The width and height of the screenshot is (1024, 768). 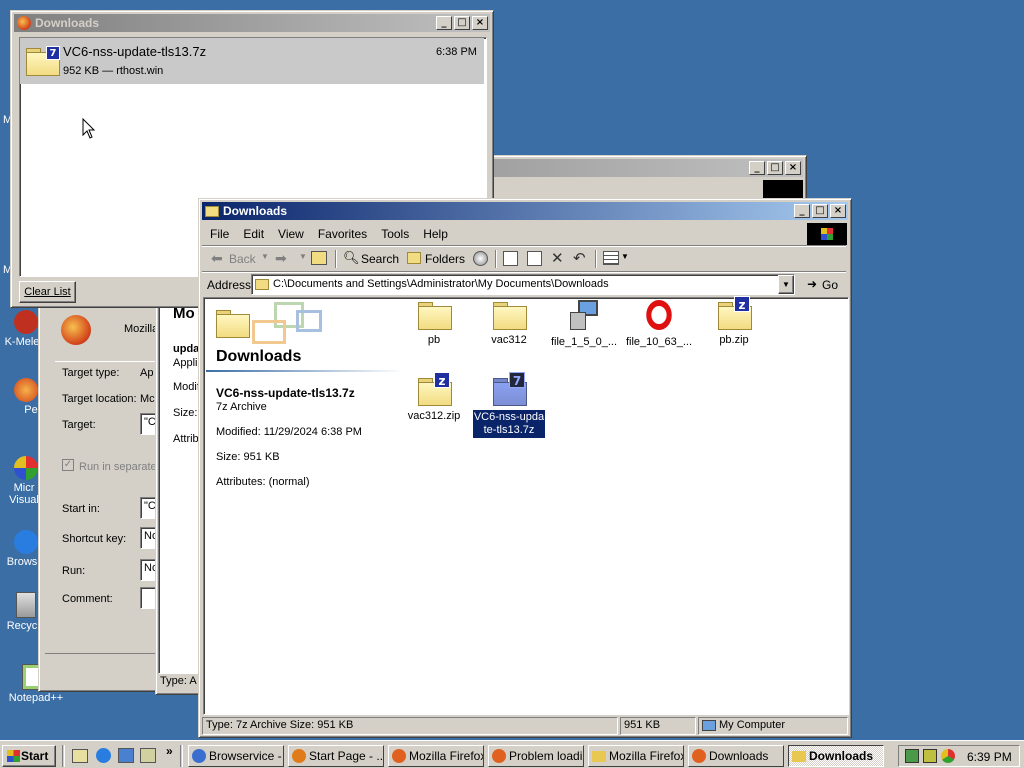 What do you see at coordinates (36, 698) in the screenshot?
I see `desktop-icon-label: Notepad++` at bounding box center [36, 698].